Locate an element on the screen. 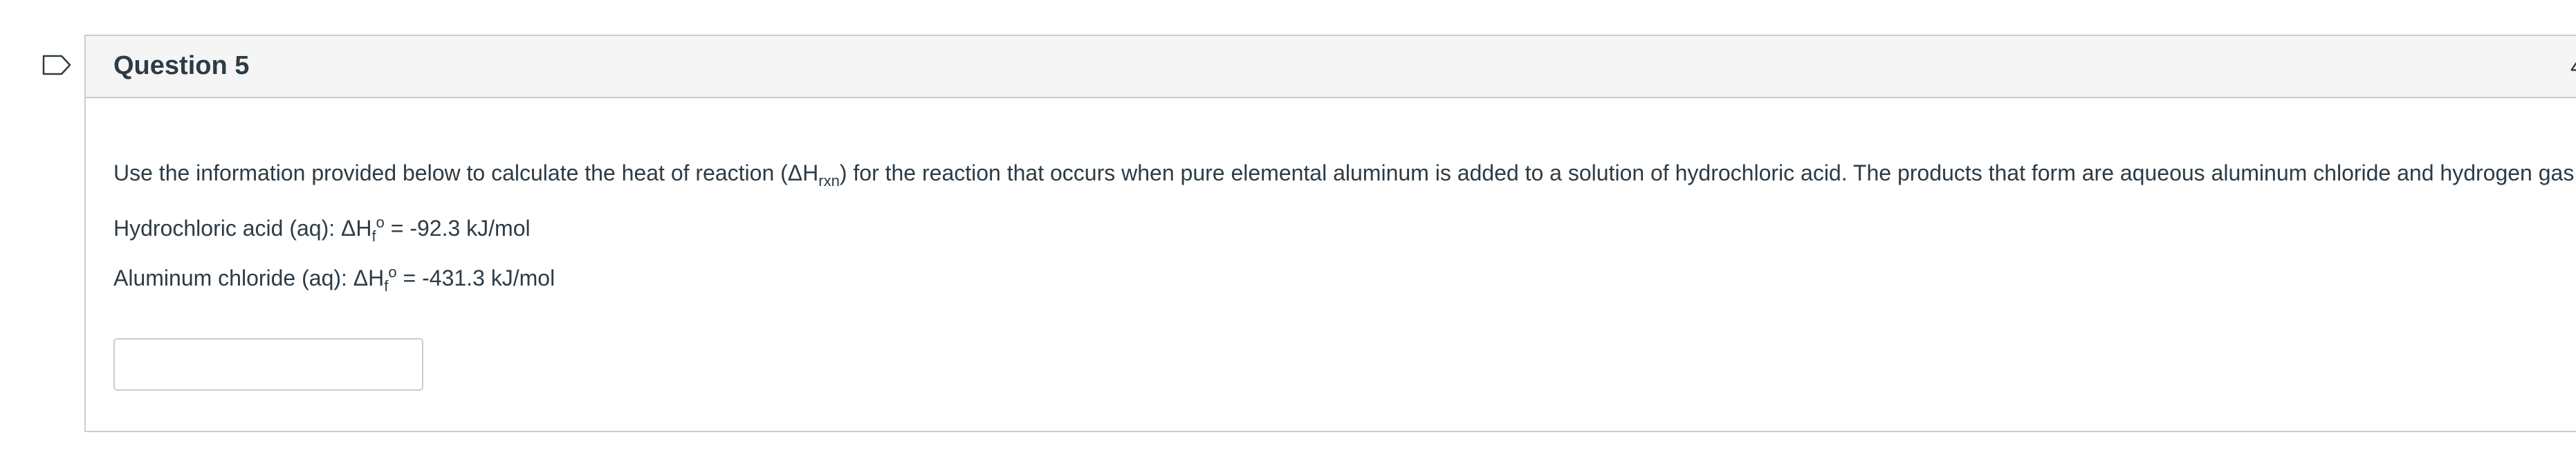 This screenshot has height=455, width=2576. question-header: Question 5 4 is located at coordinates (1331, 67).